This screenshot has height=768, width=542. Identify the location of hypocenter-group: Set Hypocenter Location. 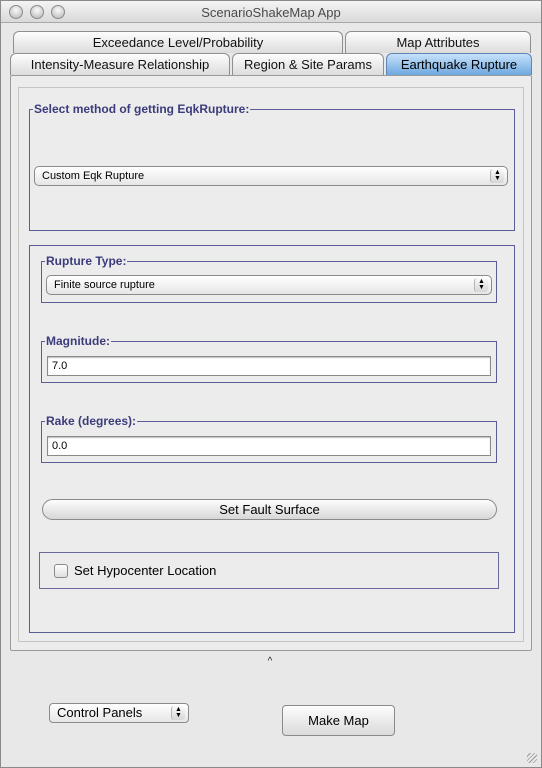
(269, 570).